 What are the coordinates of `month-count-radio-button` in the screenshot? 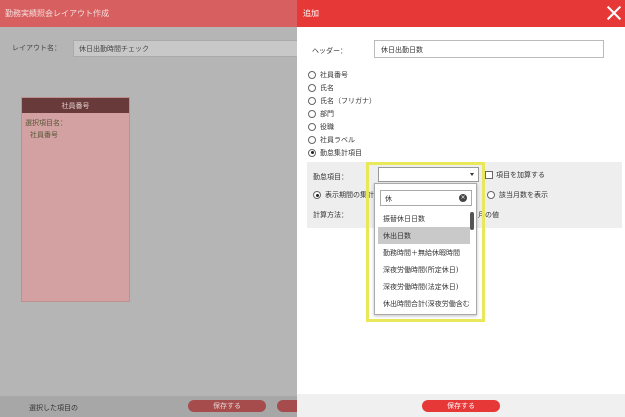 It's located at (491, 195).